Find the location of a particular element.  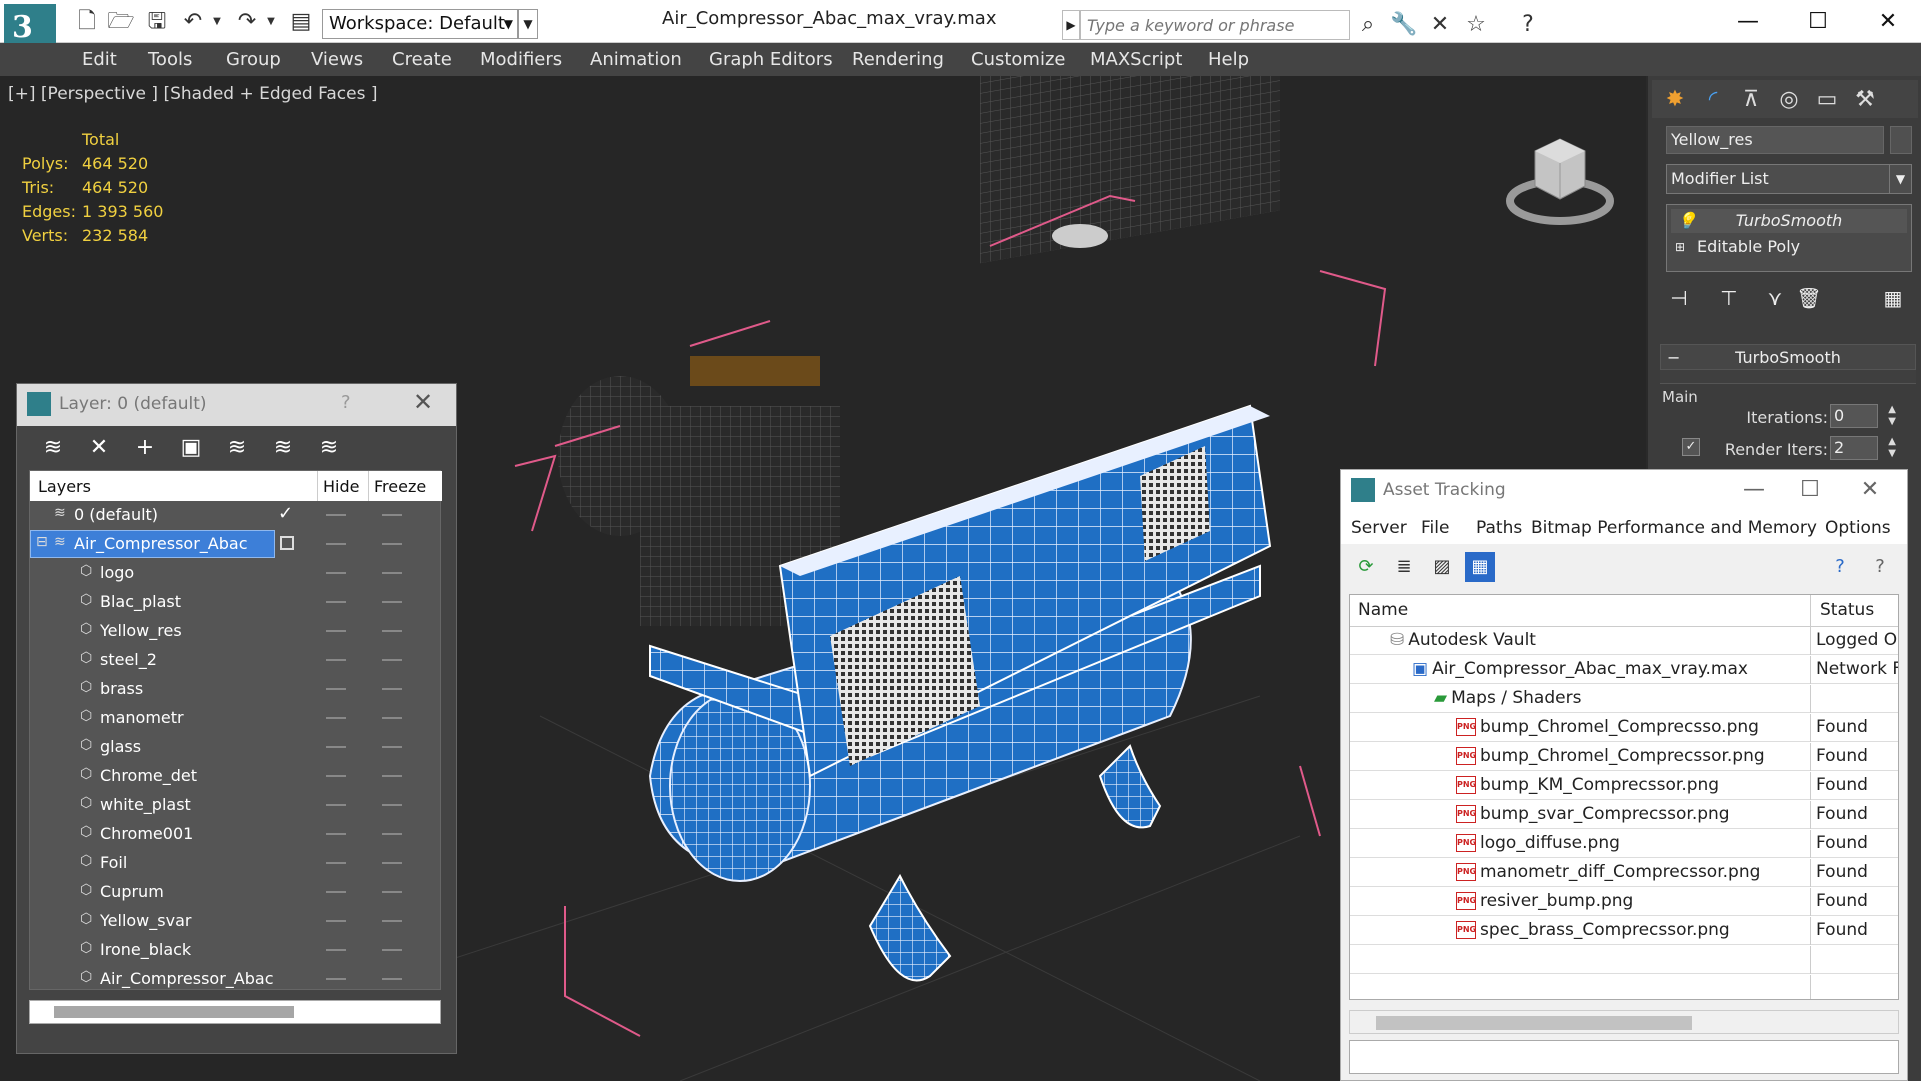

context-help-icon: ? is located at coordinates (1880, 567).